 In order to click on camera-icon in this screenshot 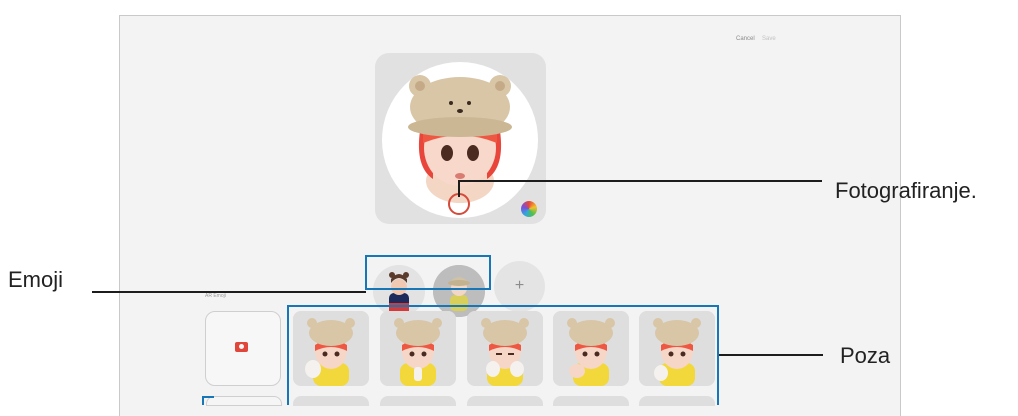, I will do `click(241, 347)`.